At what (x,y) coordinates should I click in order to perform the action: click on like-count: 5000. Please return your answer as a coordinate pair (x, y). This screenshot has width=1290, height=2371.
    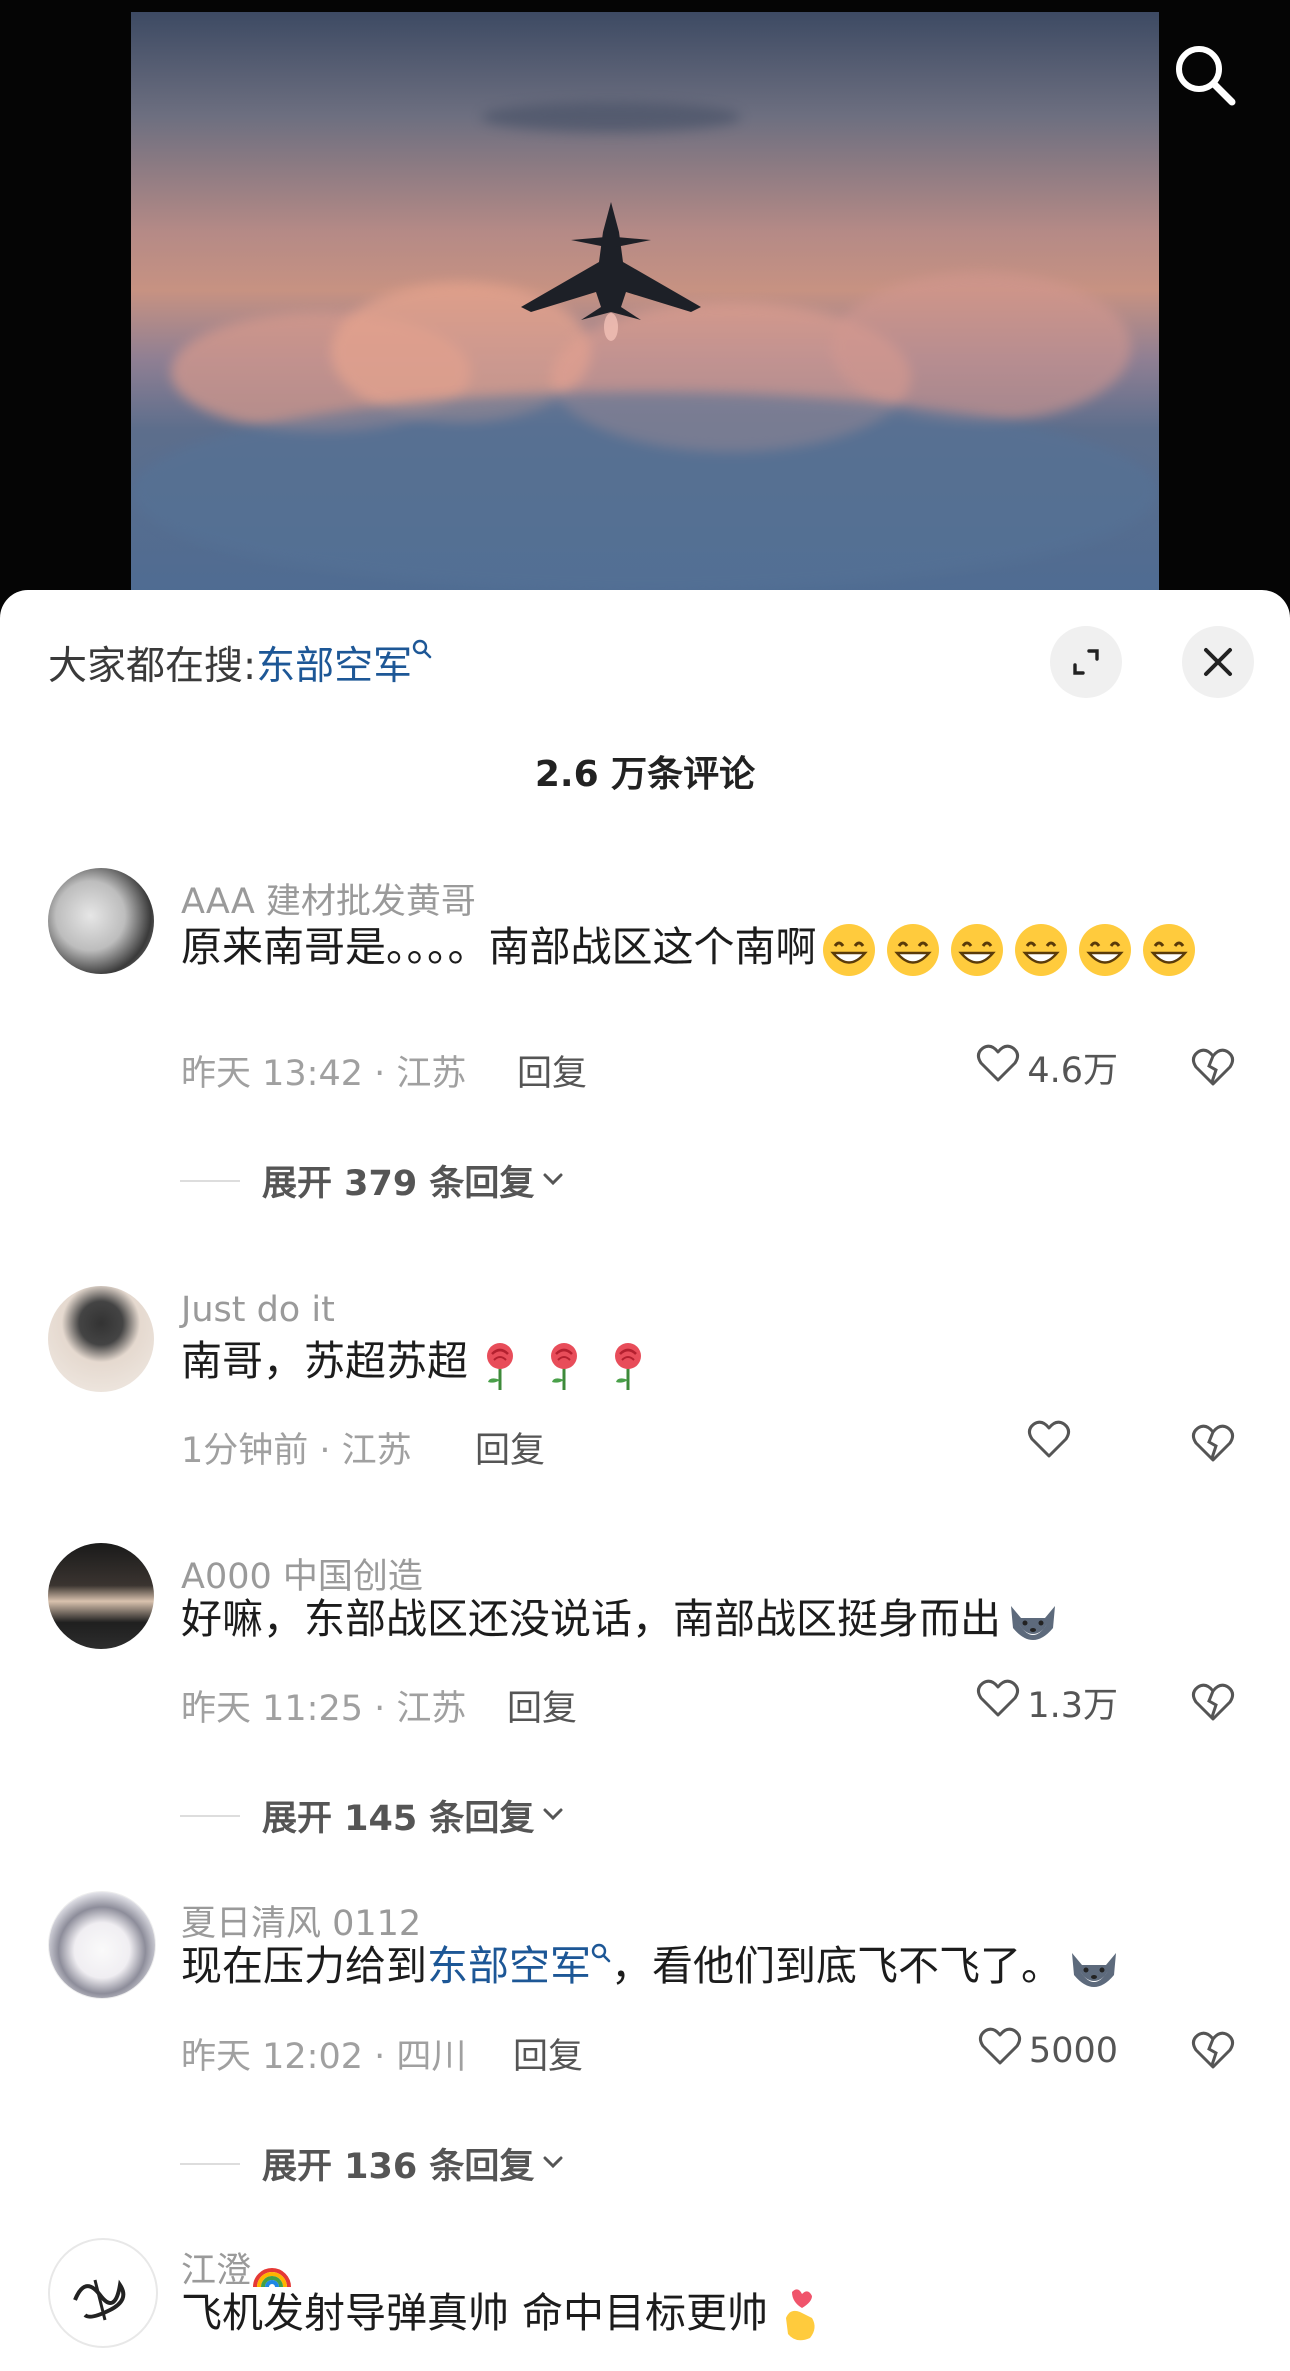
    Looking at the image, I should click on (1073, 2050).